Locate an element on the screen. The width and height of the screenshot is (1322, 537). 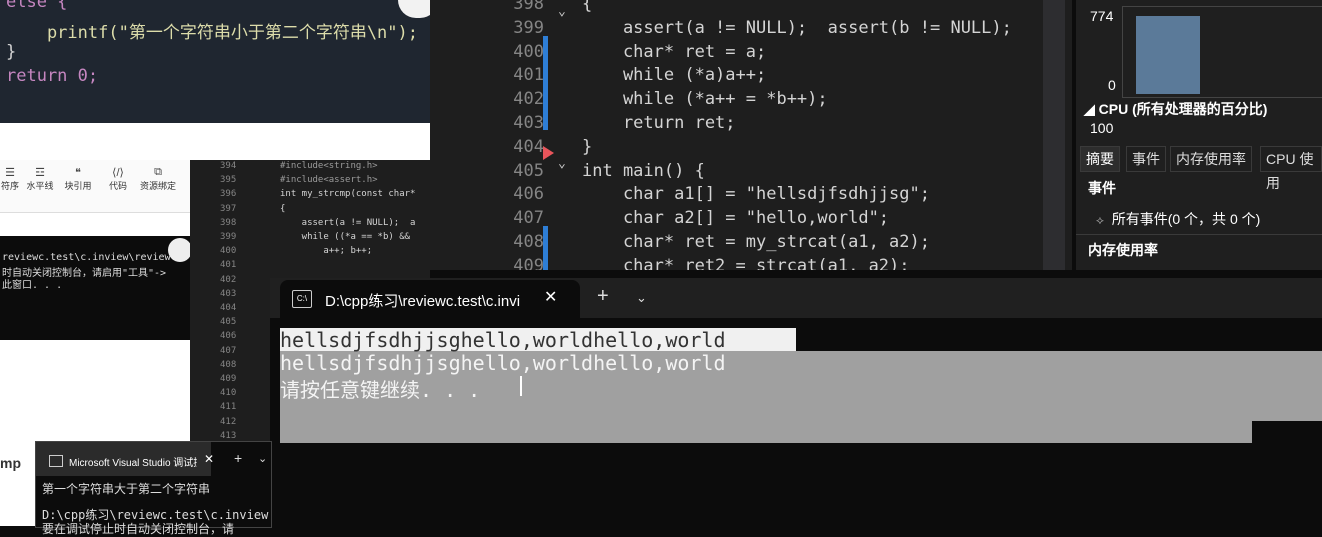
editor-gutter is located at coordinates (480, 135).